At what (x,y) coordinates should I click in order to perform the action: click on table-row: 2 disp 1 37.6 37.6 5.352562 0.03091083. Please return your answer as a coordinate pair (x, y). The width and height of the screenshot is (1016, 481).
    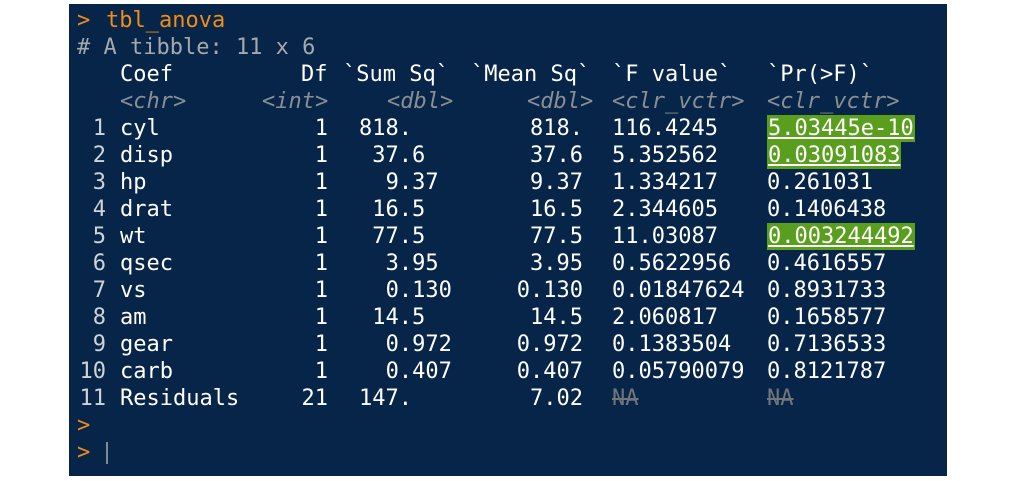
    Looking at the image, I should click on (508, 155).